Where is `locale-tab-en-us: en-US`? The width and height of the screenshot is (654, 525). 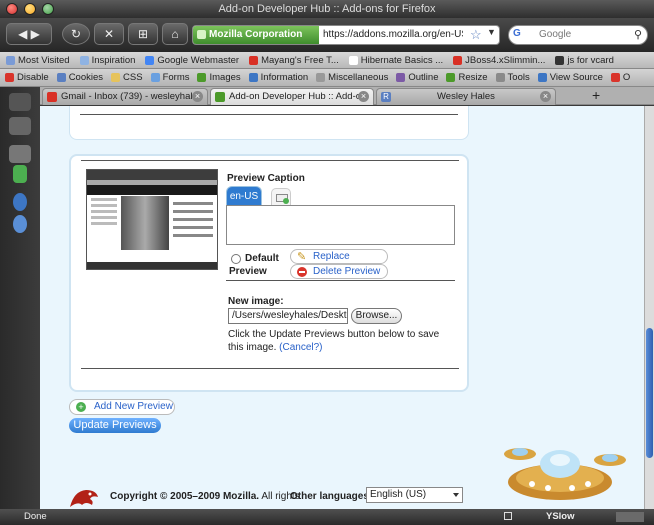
locale-tab-en-us: en-US is located at coordinates (244, 196).